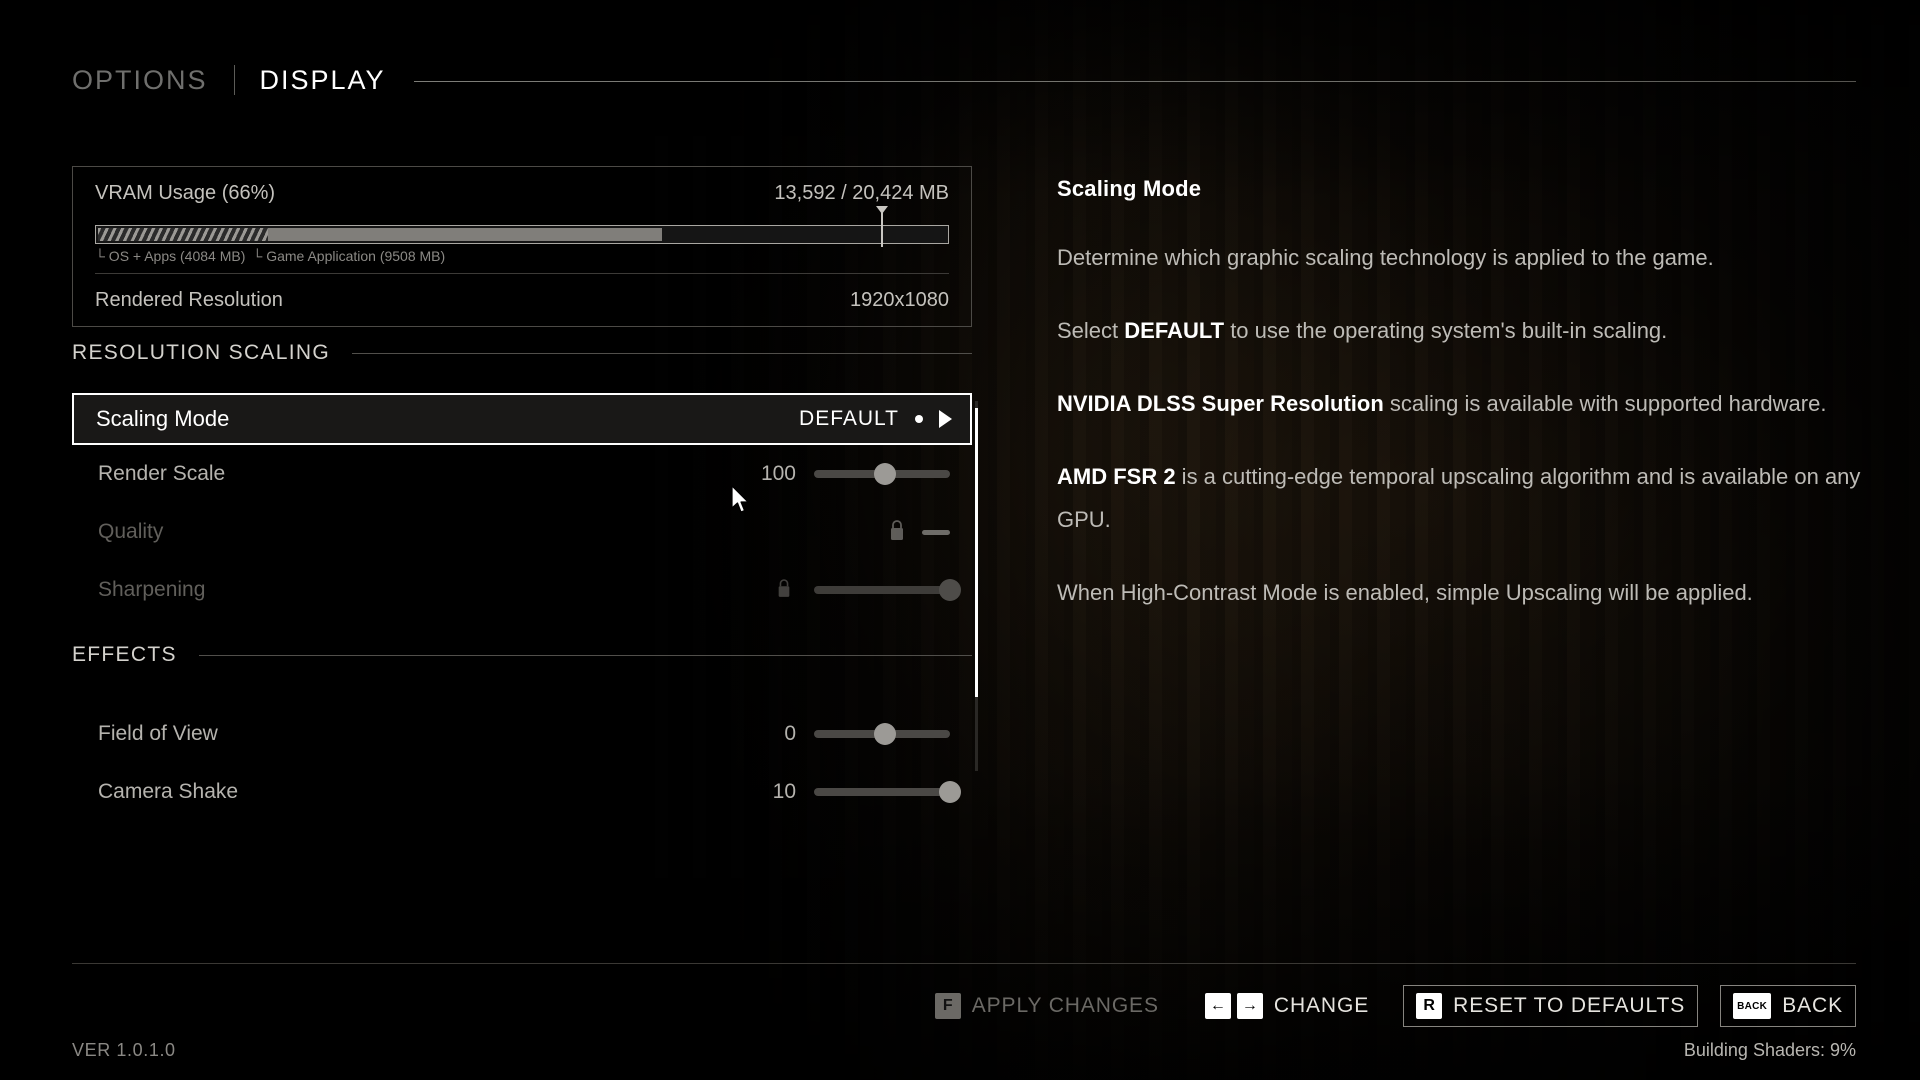  Describe the element at coordinates (522, 532) in the screenshot. I see `row-quality: Quality` at that location.